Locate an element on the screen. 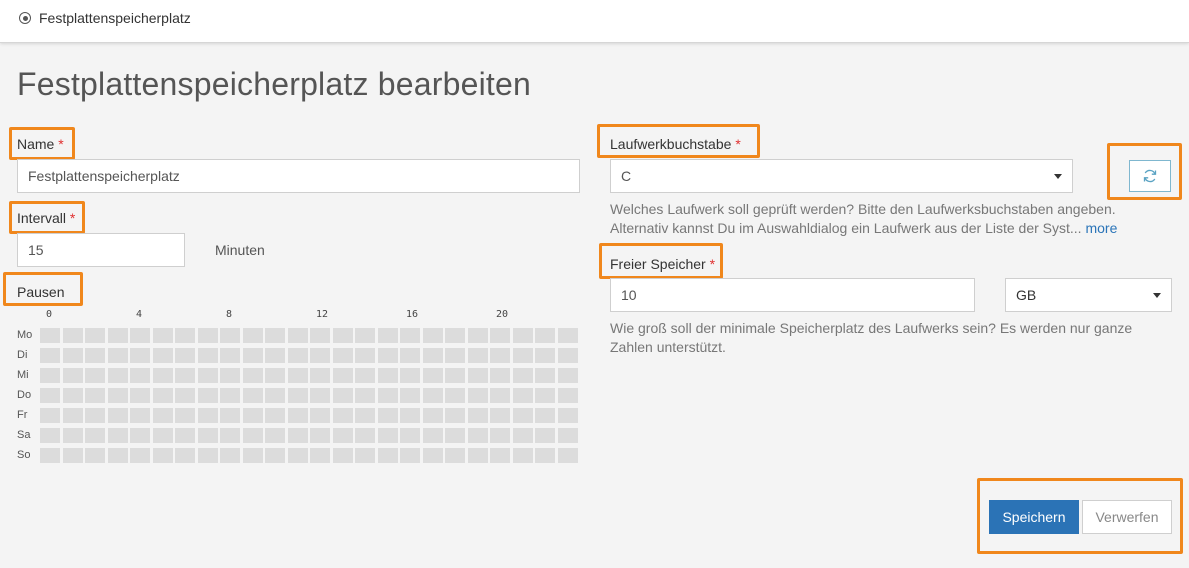 This screenshot has height=568, width=1189. name-input: Festplattenspeicherplatz is located at coordinates (298, 176).